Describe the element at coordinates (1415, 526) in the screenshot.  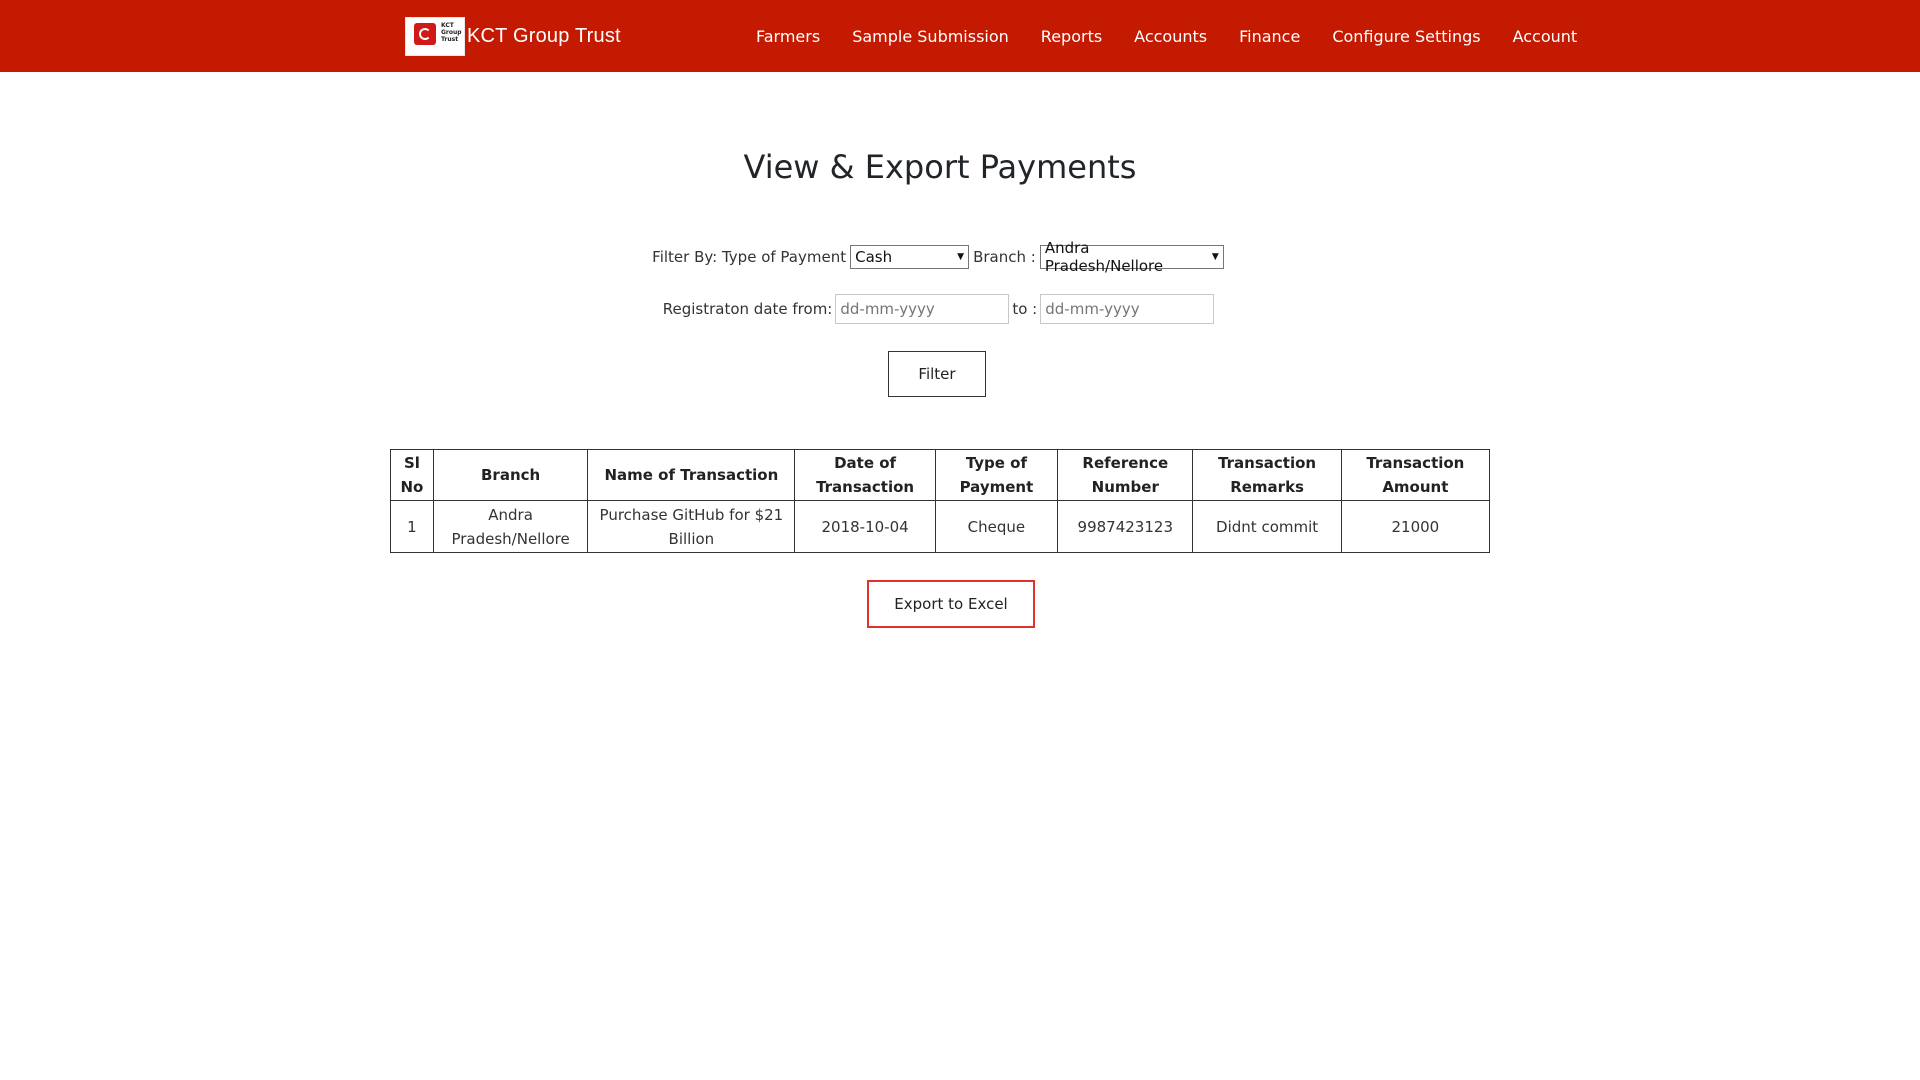
I see `cell-transaction-amount: 21000` at that location.